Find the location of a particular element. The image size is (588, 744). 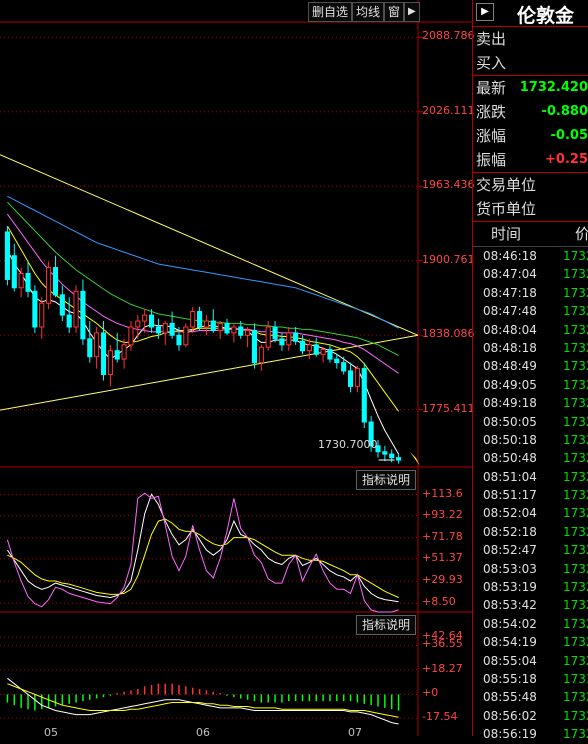

tick-row: 08:49:05 1732 is located at coordinates (530, 385).